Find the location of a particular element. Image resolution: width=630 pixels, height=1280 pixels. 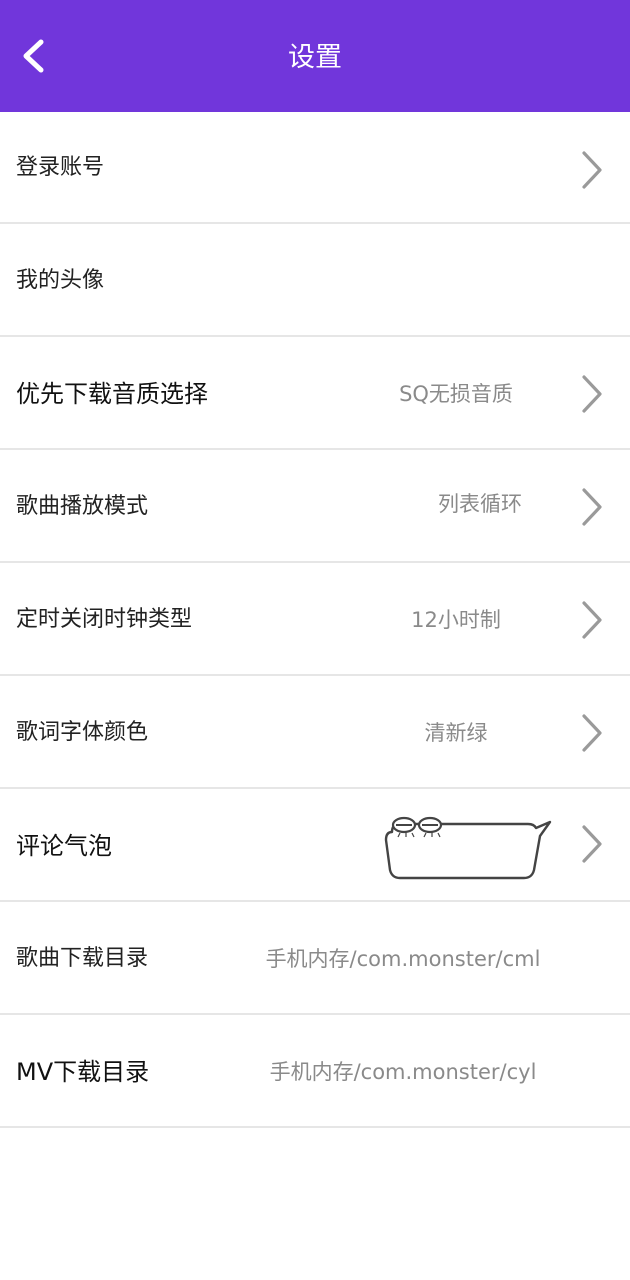

row-value: SQ无损音质 is located at coordinates (456, 394).